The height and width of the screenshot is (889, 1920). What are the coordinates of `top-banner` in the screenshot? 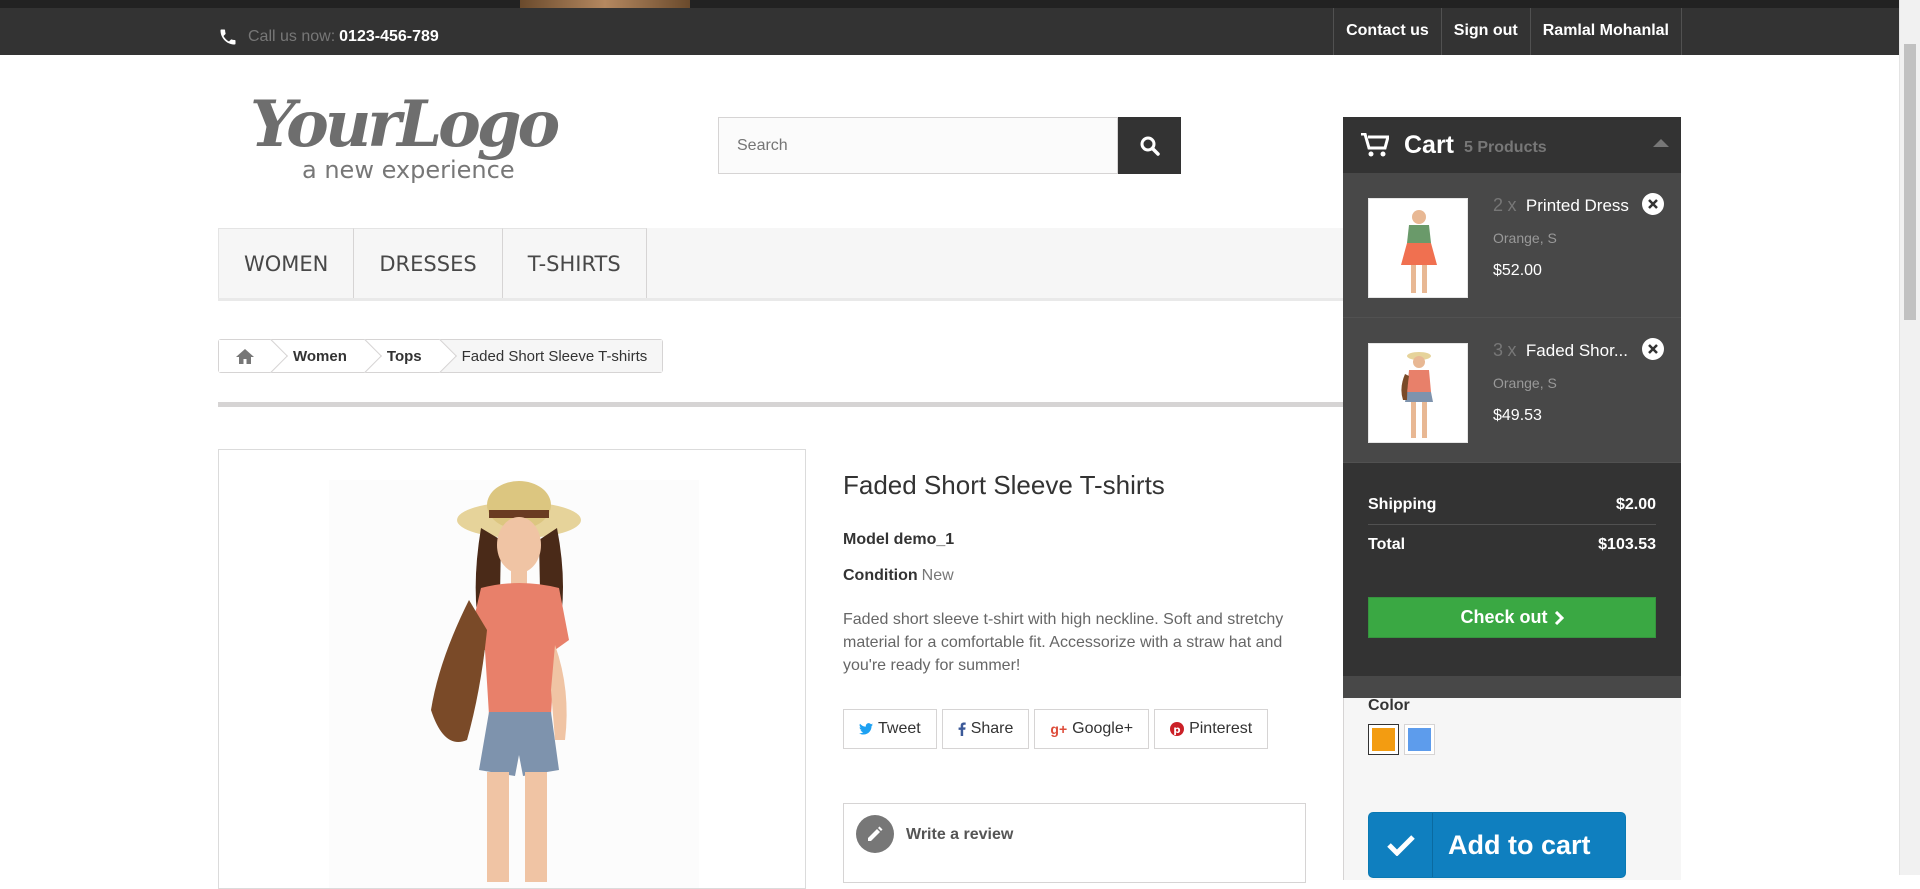 It's located at (960, 4).